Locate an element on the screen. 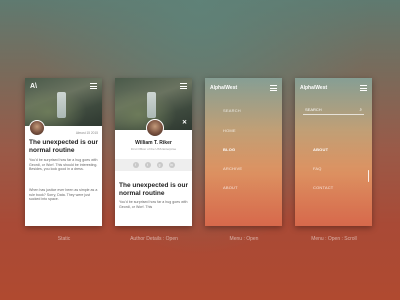  caption-menu-open: Menu : Open is located at coordinates (244, 239).